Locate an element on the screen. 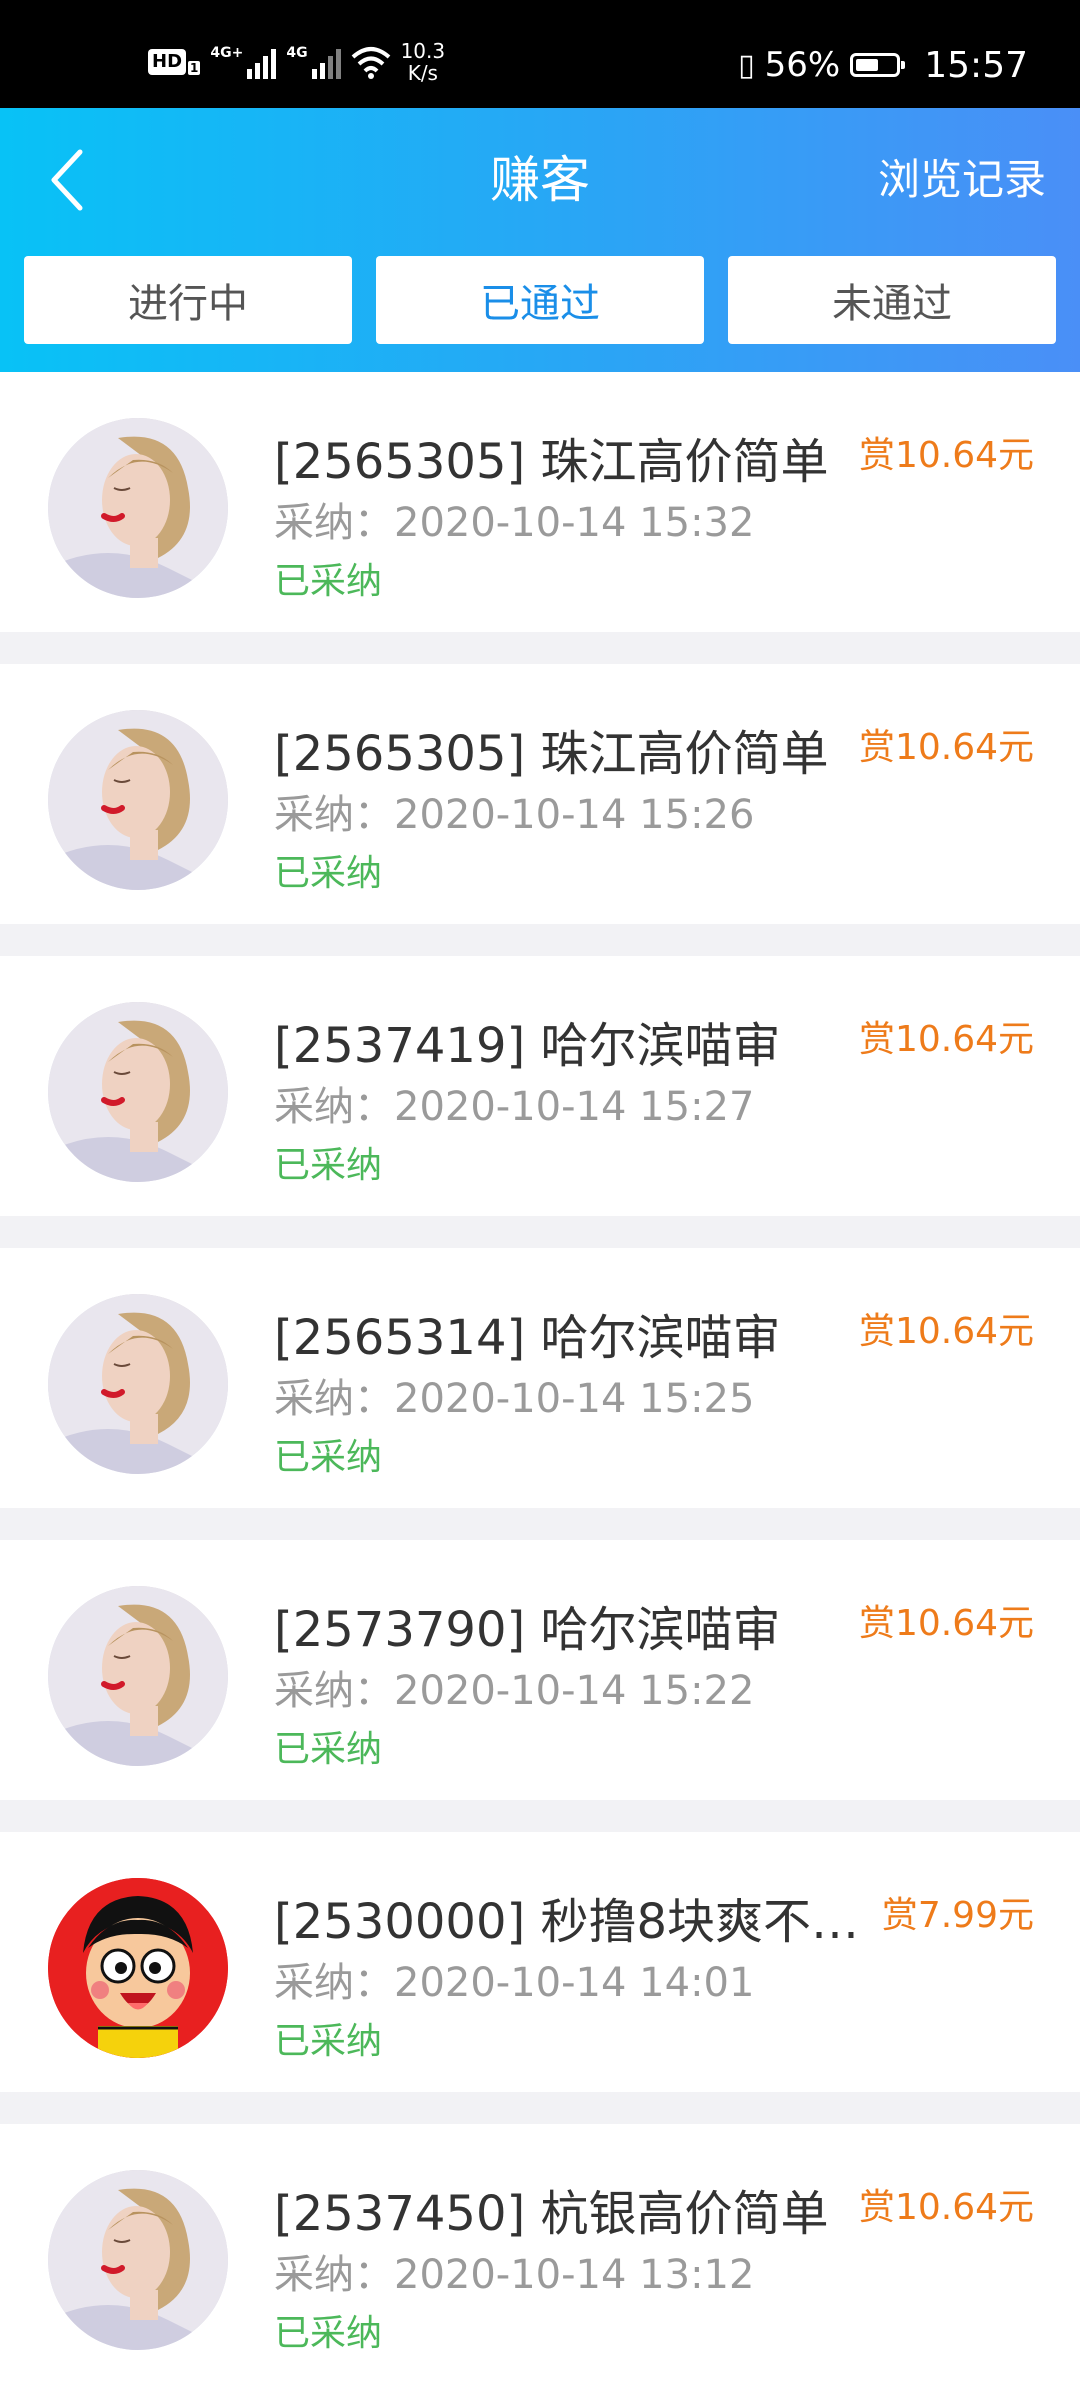 This screenshot has height=2384, width=1080. network-speed: 10.3 K/s is located at coordinates (423, 62).